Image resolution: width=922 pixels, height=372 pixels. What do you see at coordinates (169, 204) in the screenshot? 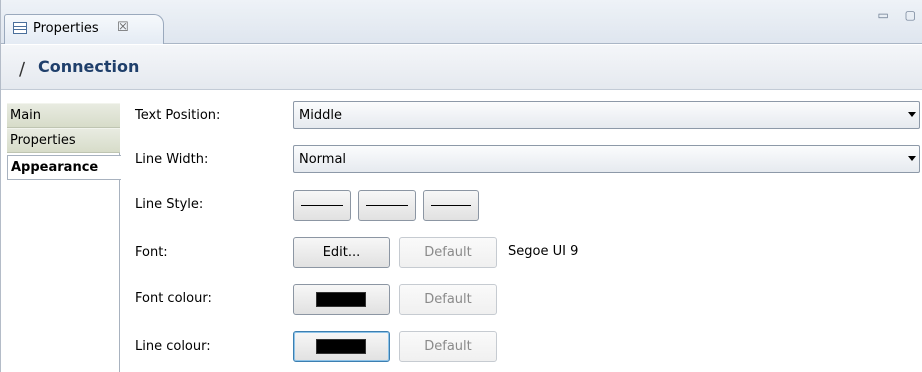
I see `line-style-label: Line Style:` at bounding box center [169, 204].